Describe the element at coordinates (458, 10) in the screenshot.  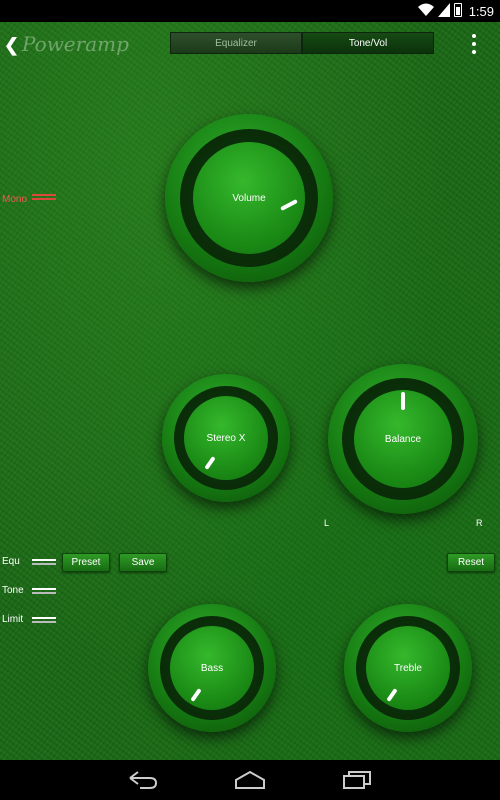
I see `battery-icon` at that location.